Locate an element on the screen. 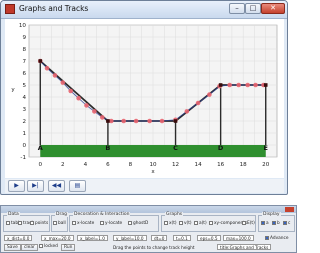 Image resolution: width=320 pixels, height=253 pixels. y-tick-label: 2 is located at coordinates (24, 122).